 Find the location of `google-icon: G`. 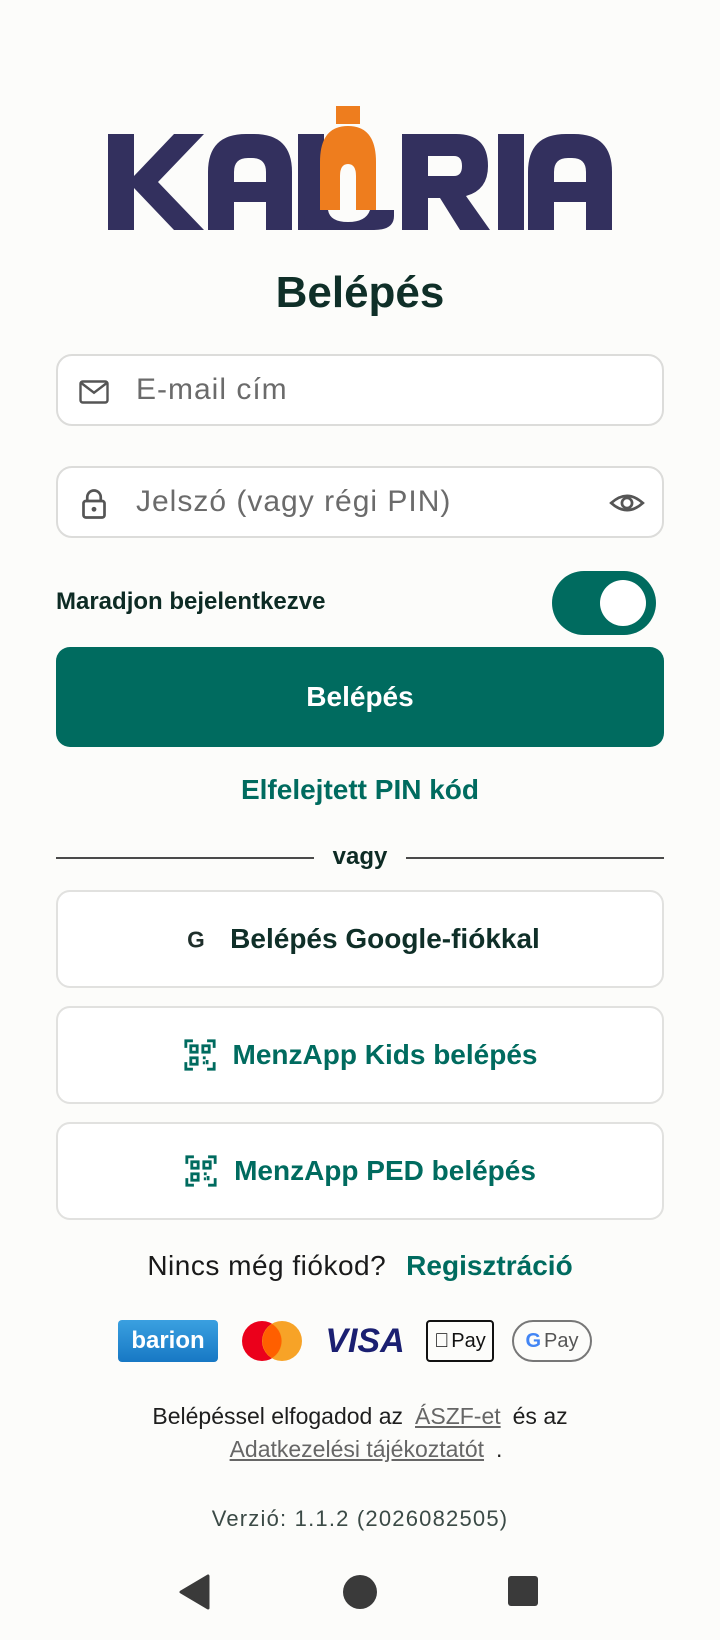

google-icon: G is located at coordinates (197, 939).